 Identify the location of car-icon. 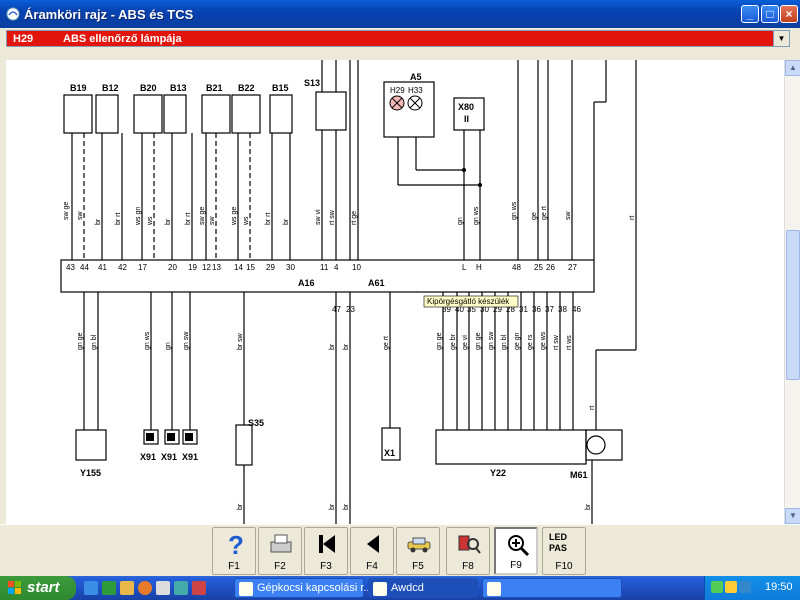
(419, 545).